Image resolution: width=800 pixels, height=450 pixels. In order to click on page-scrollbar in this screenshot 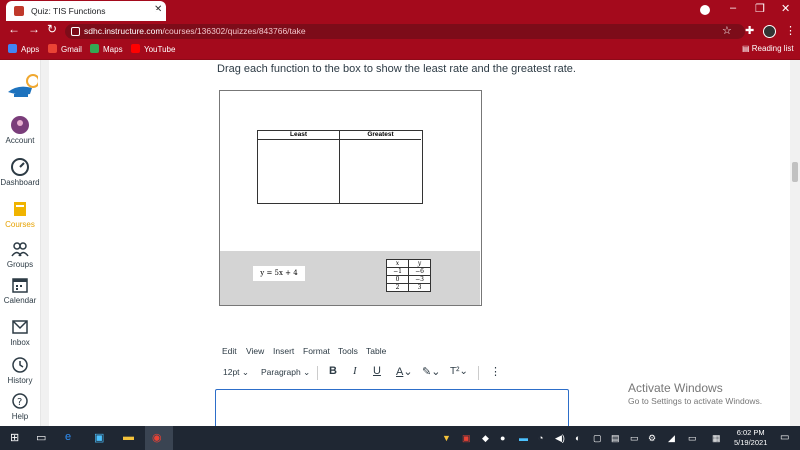, I will do `click(795, 243)`.